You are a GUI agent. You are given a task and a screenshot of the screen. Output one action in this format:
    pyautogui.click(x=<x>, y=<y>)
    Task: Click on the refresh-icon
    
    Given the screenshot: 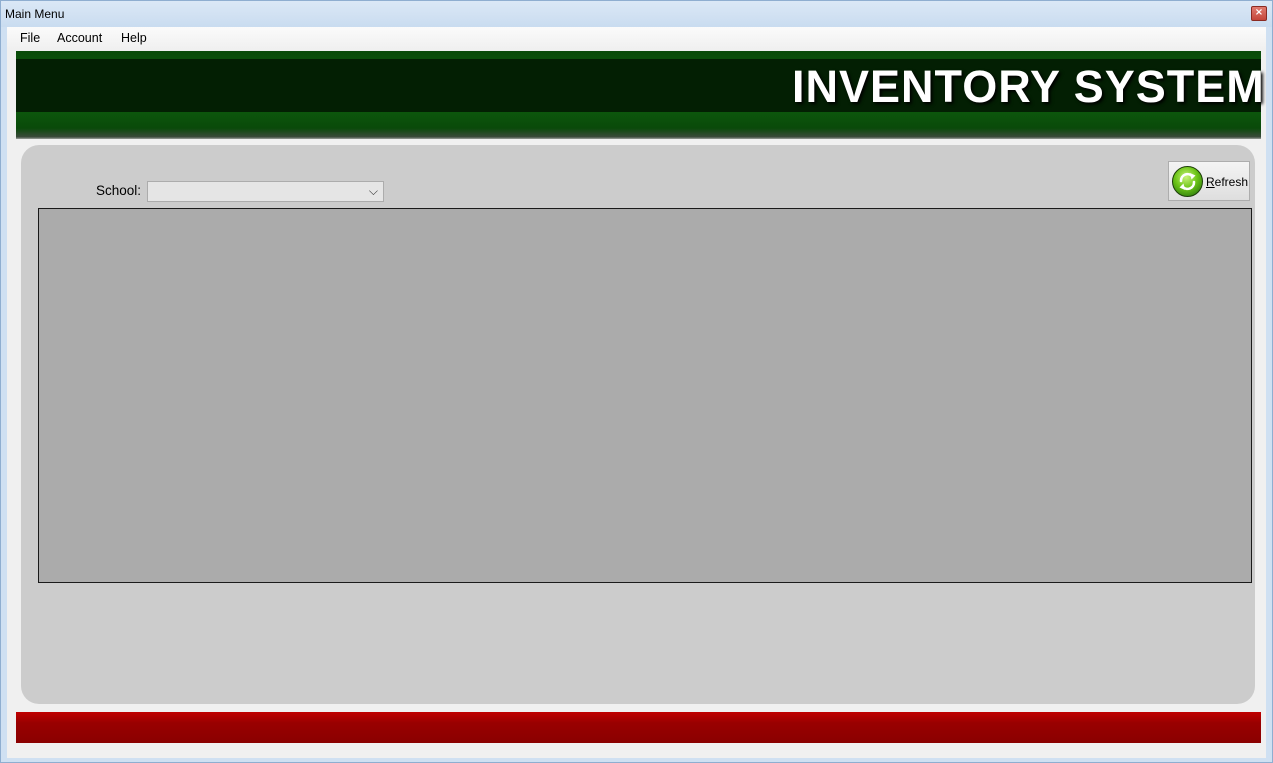 What is the action you would take?
    pyautogui.click(x=1187, y=181)
    